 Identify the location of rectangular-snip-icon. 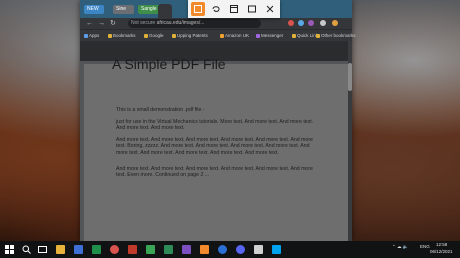
(198, 9).